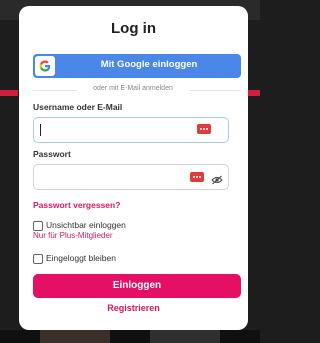 The width and height of the screenshot is (320, 343). Describe the element at coordinates (149, 64) in the screenshot. I see `google-login-label: Mit Google einloggen` at that location.